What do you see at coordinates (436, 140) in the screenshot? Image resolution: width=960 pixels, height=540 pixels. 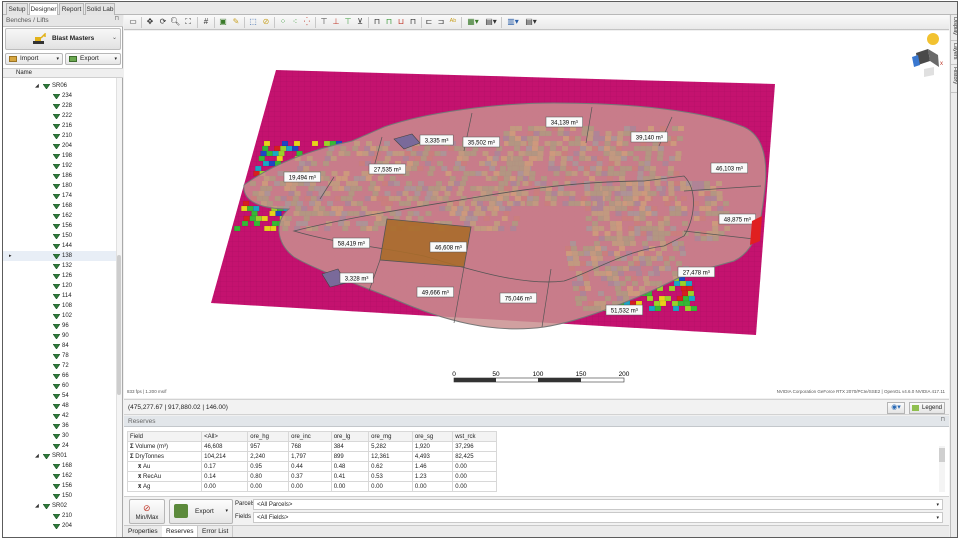 I see `parcel-label: 3,335 m³` at bounding box center [436, 140].